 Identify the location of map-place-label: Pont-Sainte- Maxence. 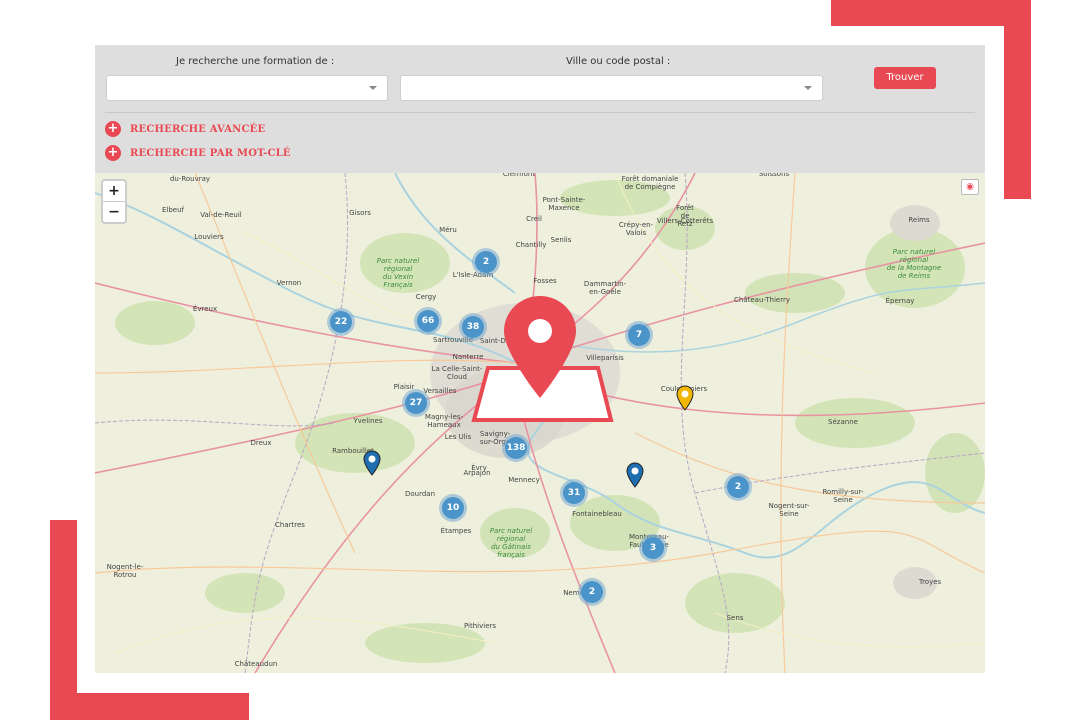
(564, 204).